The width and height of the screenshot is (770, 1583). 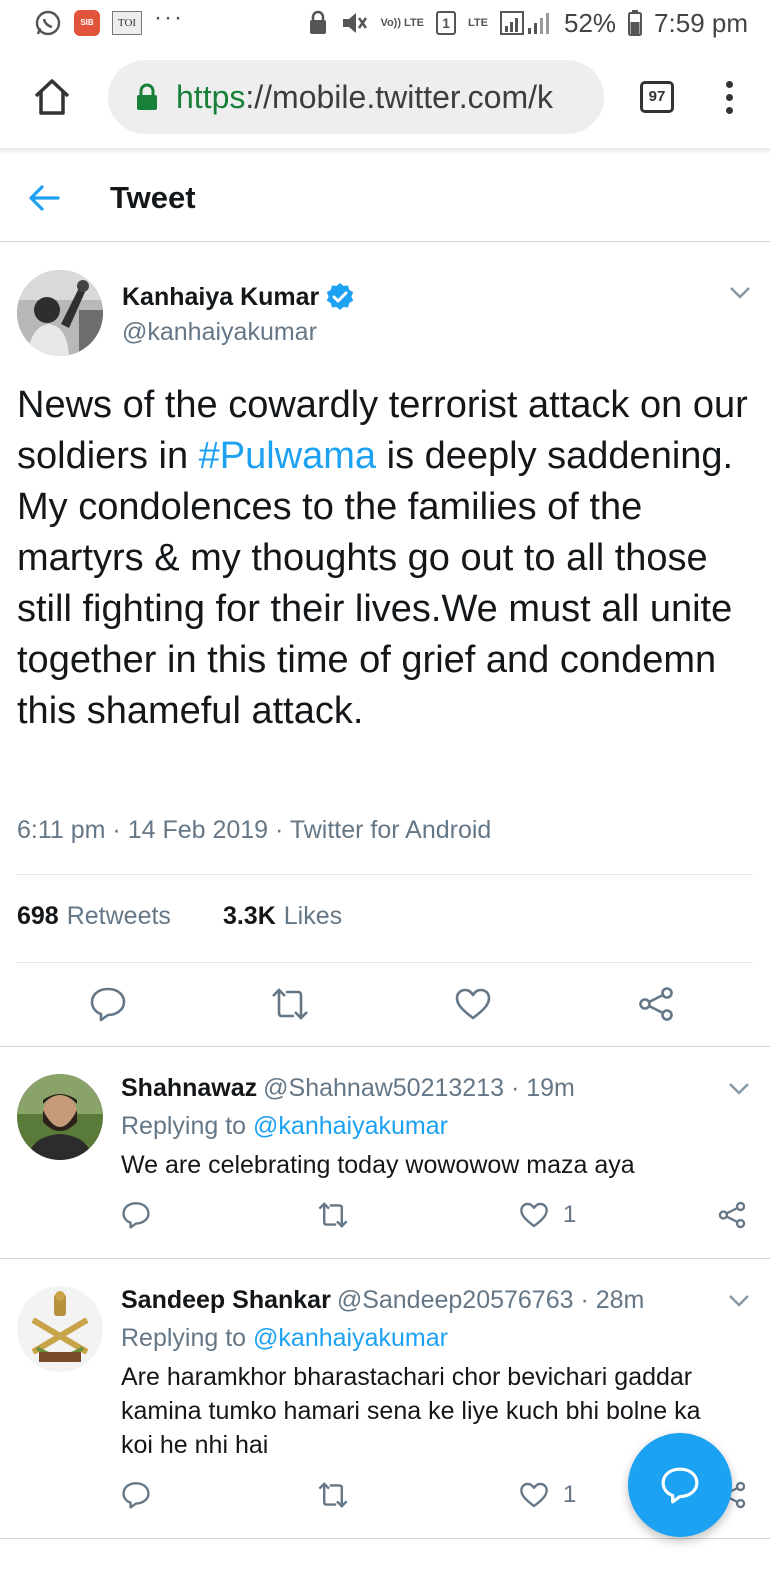 I want to click on back-button, so click(x=44, y=198).